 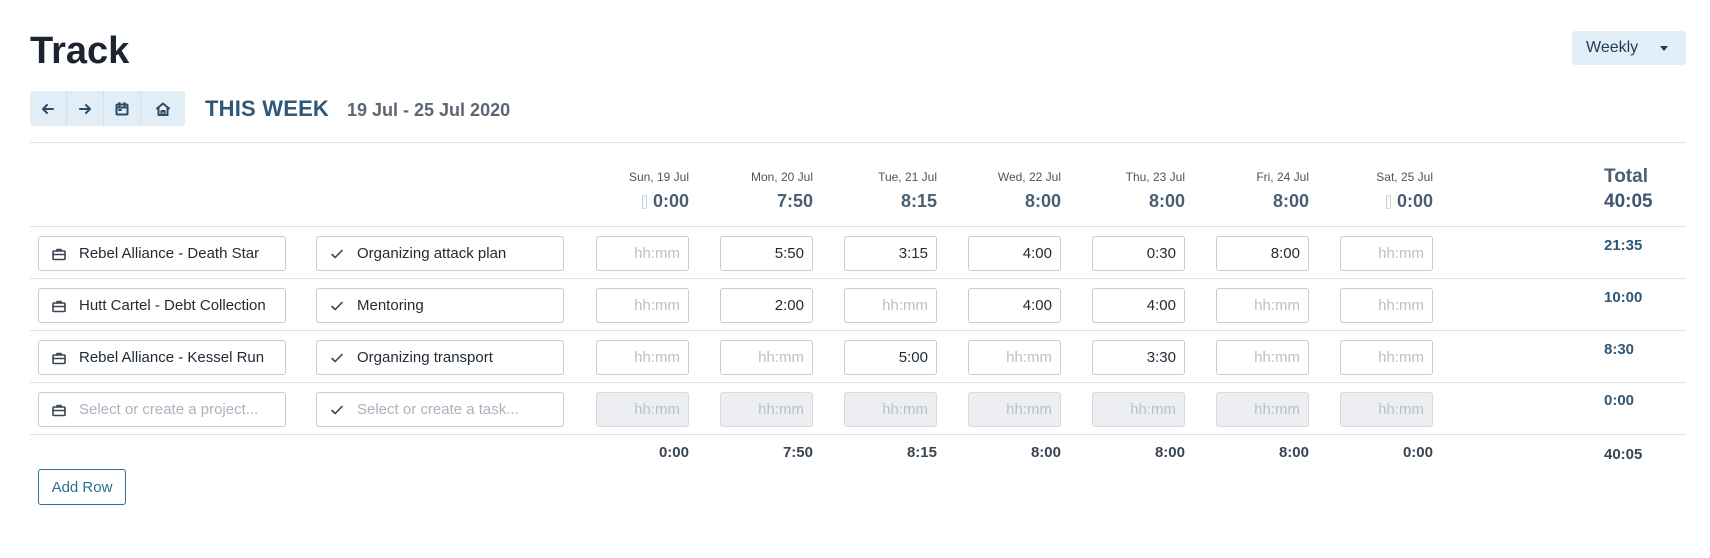 What do you see at coordinates (858, 226) in the screenshot?
I see `table-top-divider` at bounding box center [858, 226].